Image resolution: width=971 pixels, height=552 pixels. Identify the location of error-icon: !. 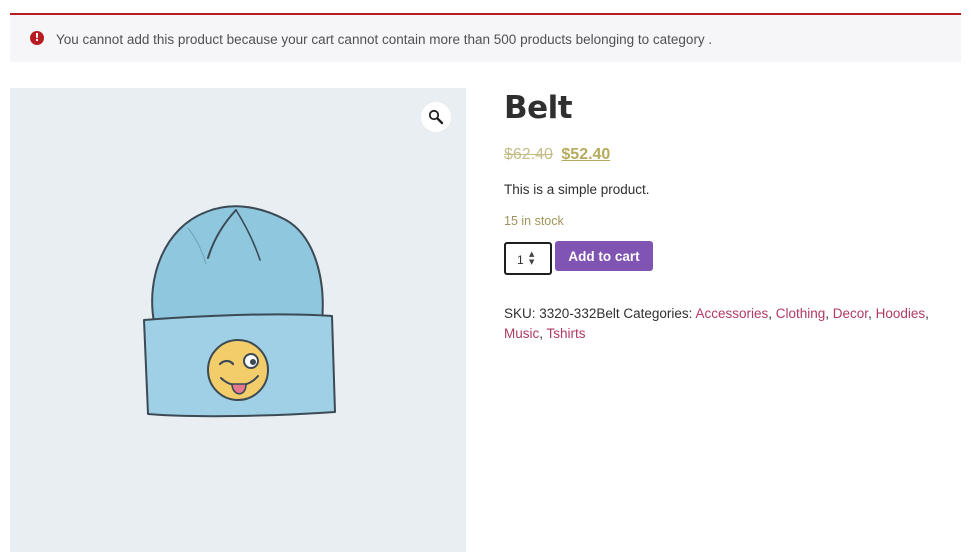
(37, 38).